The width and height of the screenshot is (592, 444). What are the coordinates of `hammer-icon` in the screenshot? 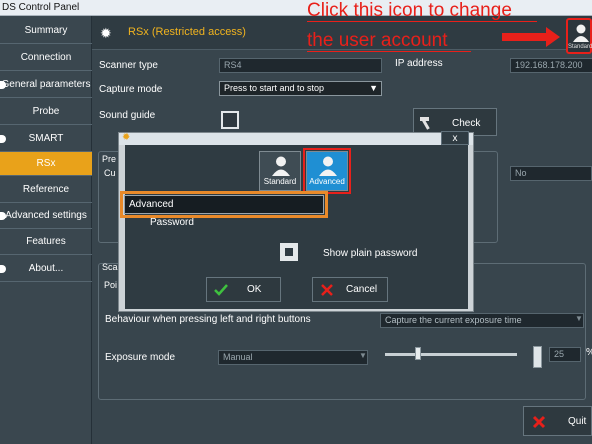 It's located at (425, 123).